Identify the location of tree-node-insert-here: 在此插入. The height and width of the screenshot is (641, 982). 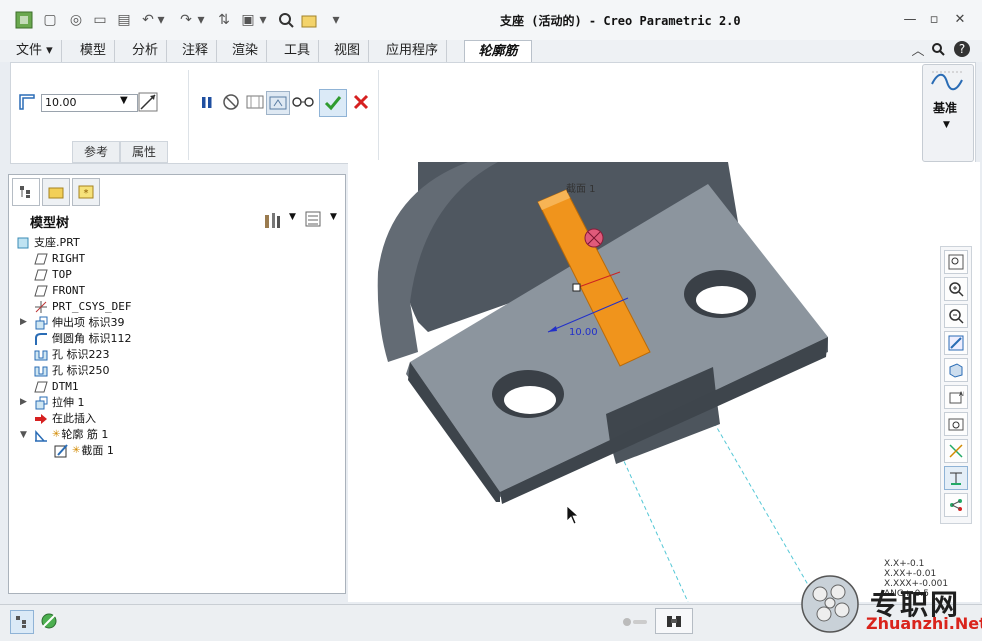
(65, 419).